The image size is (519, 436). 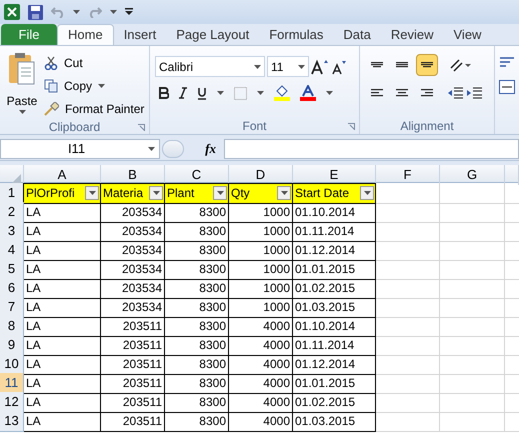 I want to click on formula-input, so click(x=371, y=148).